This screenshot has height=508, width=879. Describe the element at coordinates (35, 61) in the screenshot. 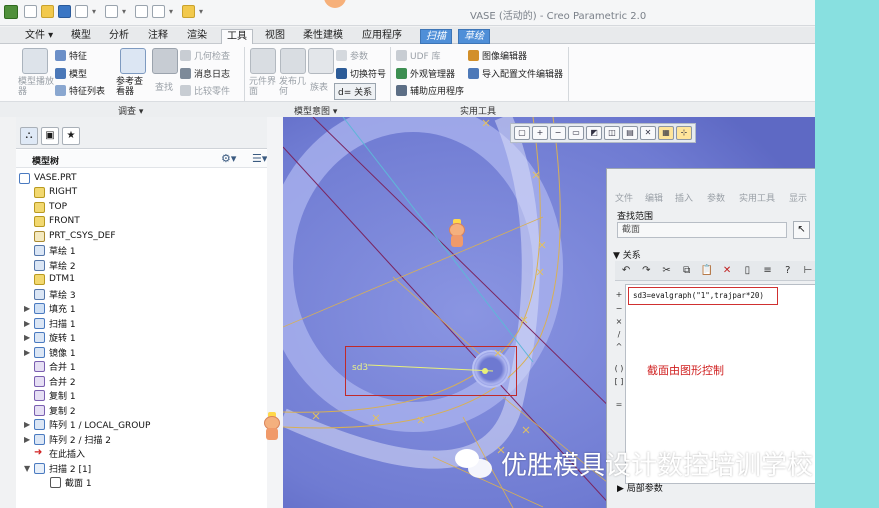

I see `model-player-icon` at that location.